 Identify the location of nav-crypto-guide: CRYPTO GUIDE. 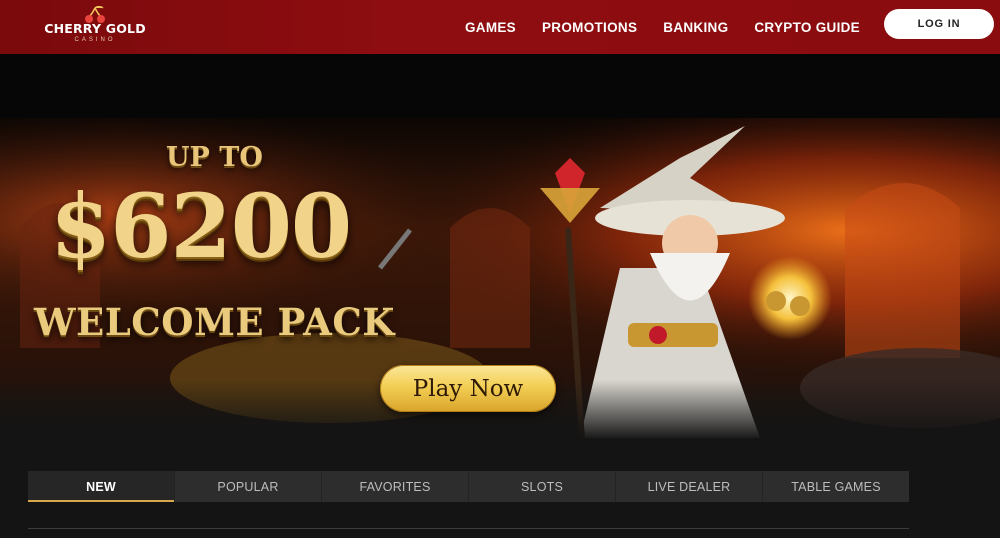
(807, 27).